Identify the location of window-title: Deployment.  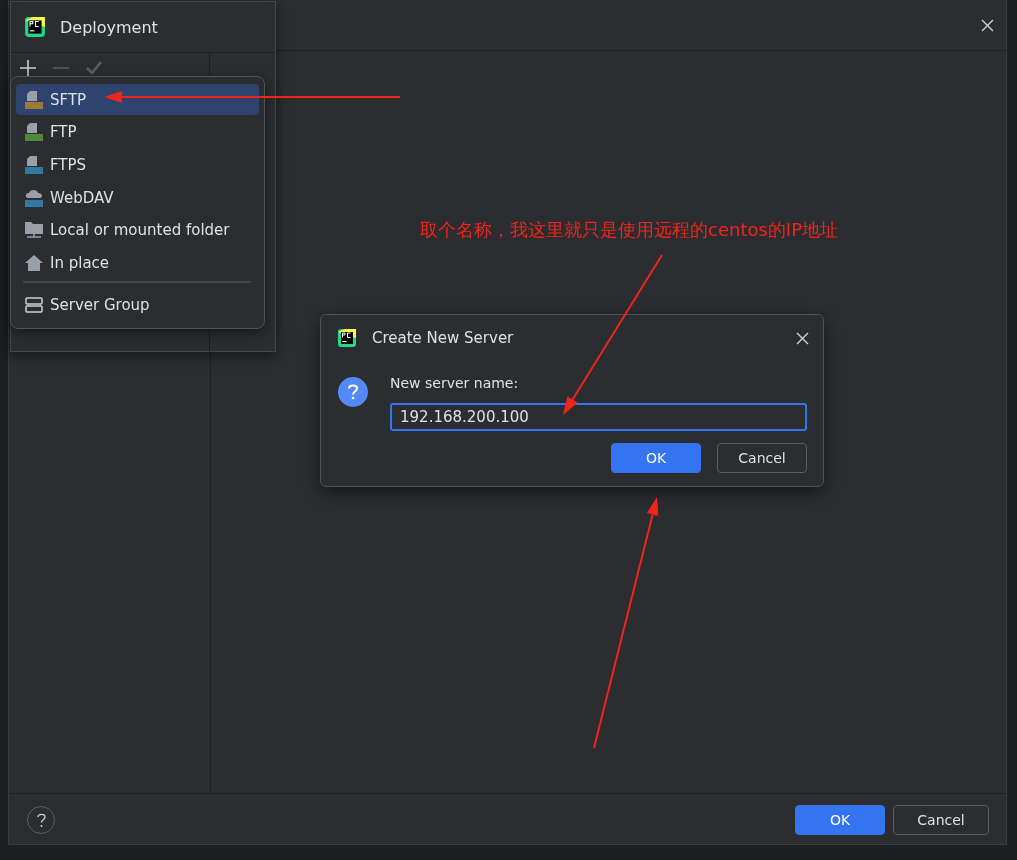
(109, 27).